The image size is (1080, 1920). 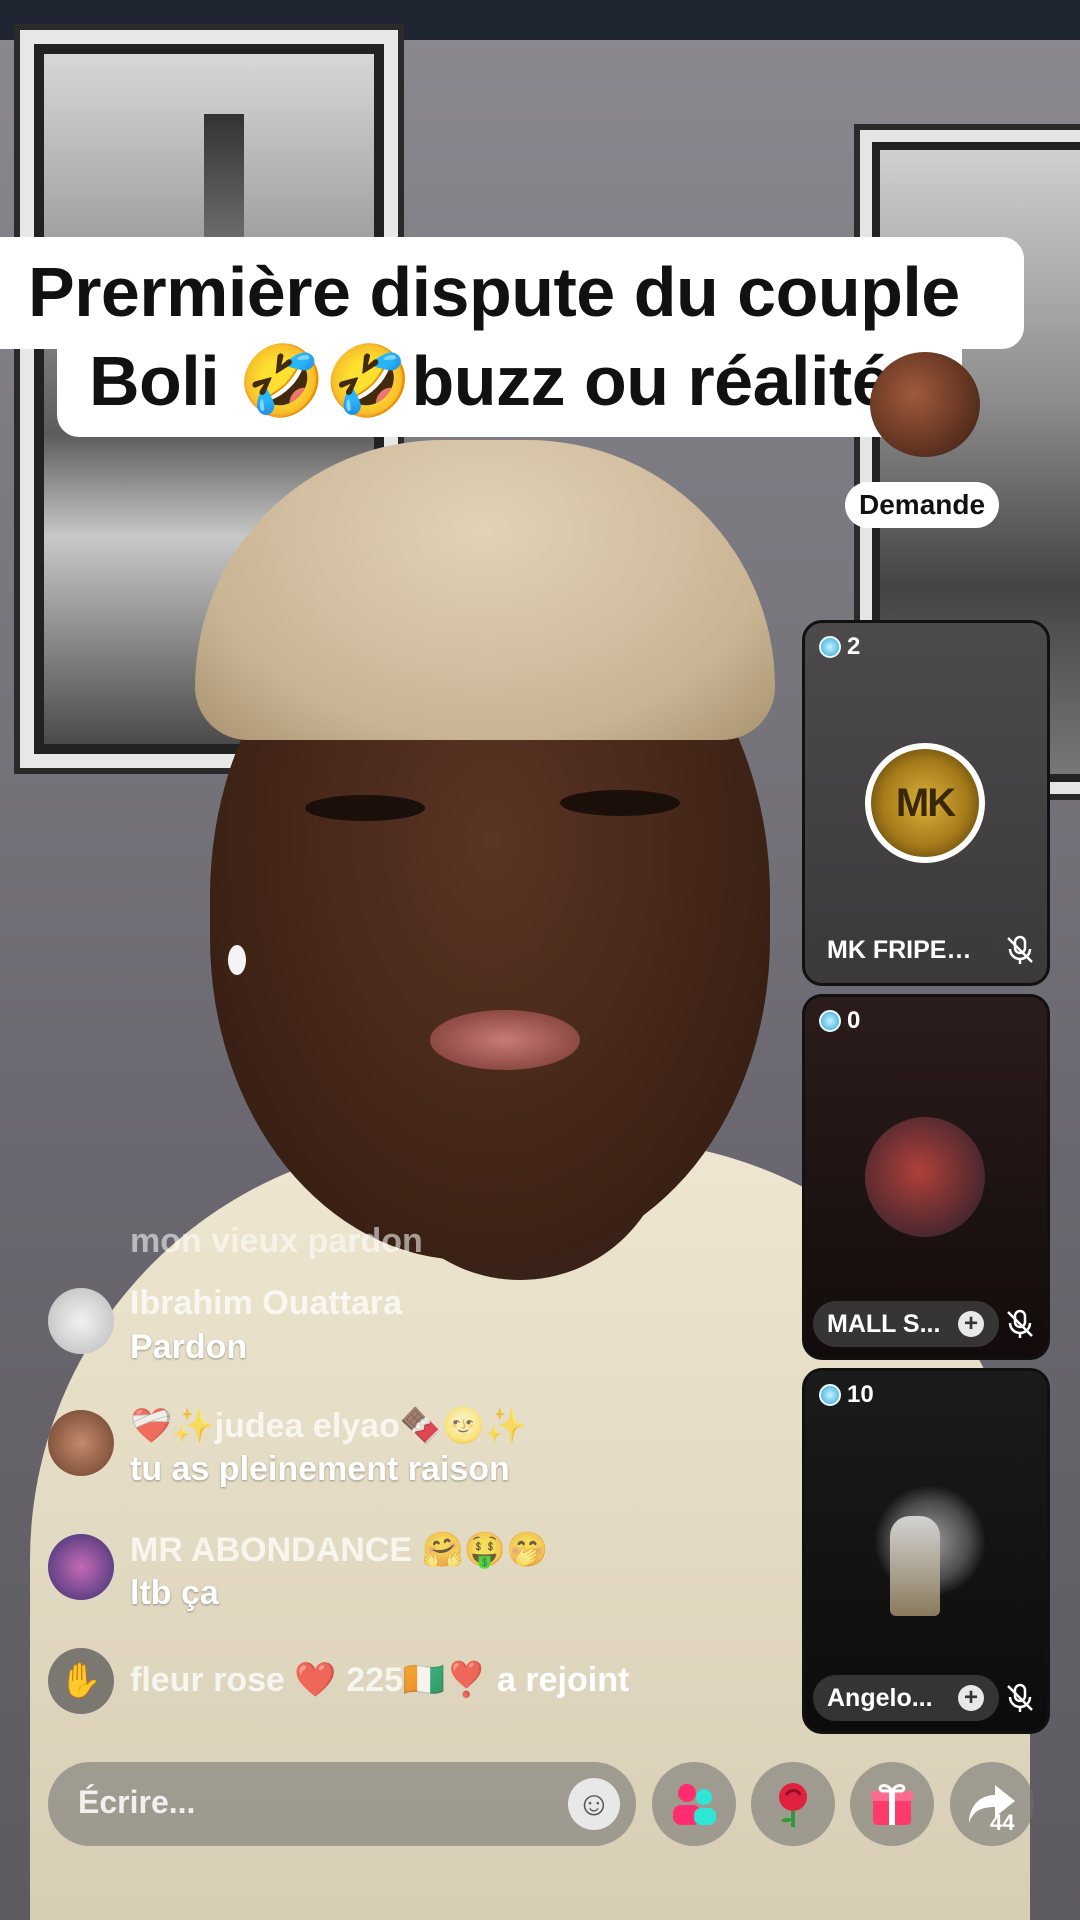 What do you see at coordinates (339, 1550) in the screenshot?
I see `chat-username: MR ABONDANCE 🤗🤑🤭` at bounding box center [339, 1550].